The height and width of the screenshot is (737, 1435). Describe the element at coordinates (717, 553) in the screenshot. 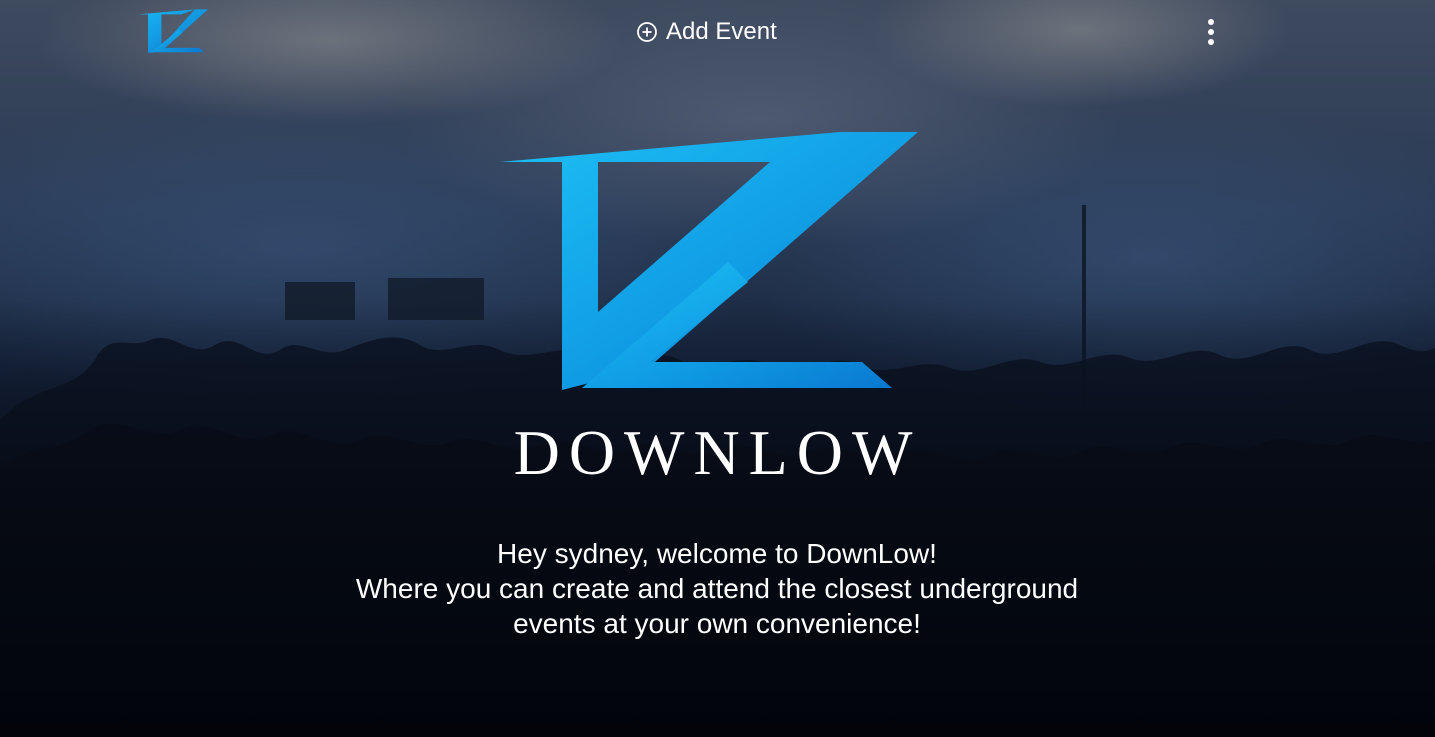

I see `welcome-line: Hey sydney, welcome to DownLow!` at that location.